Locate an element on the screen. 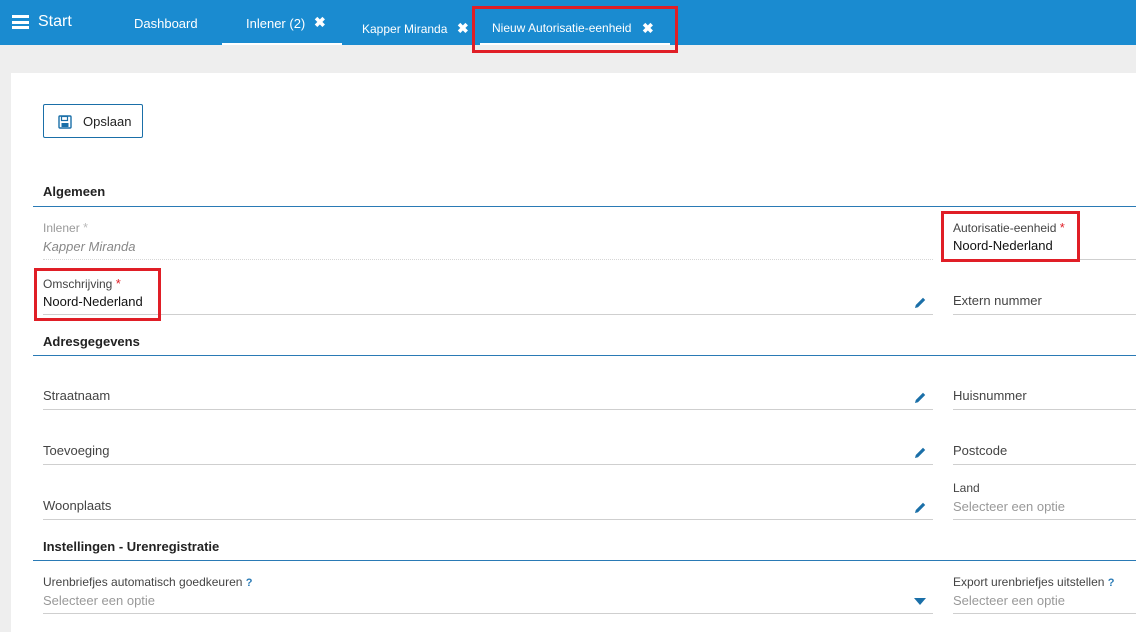 This screenshot has height=632, width=1136. section-title-algemeen: Algemeen is located at coordinates (74, 191).